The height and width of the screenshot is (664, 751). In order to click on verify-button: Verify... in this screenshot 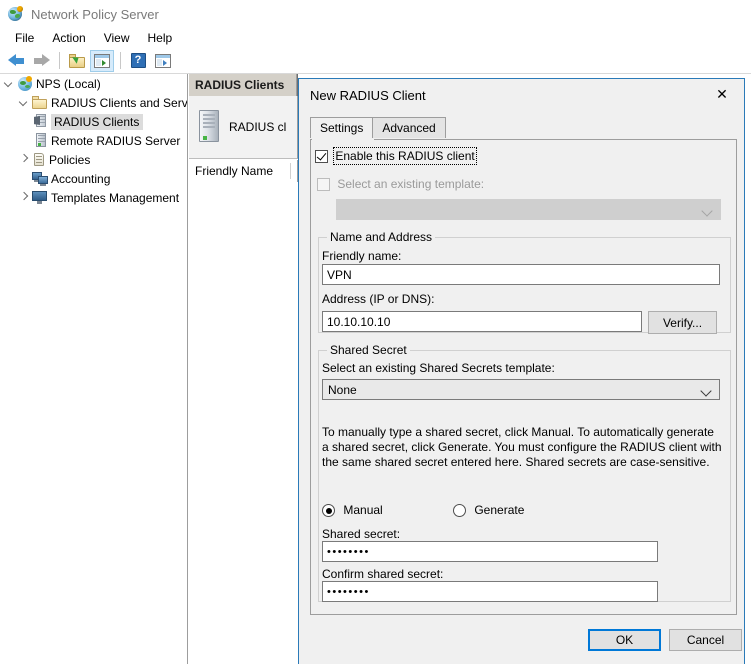, I will do `click(682, 322)`.